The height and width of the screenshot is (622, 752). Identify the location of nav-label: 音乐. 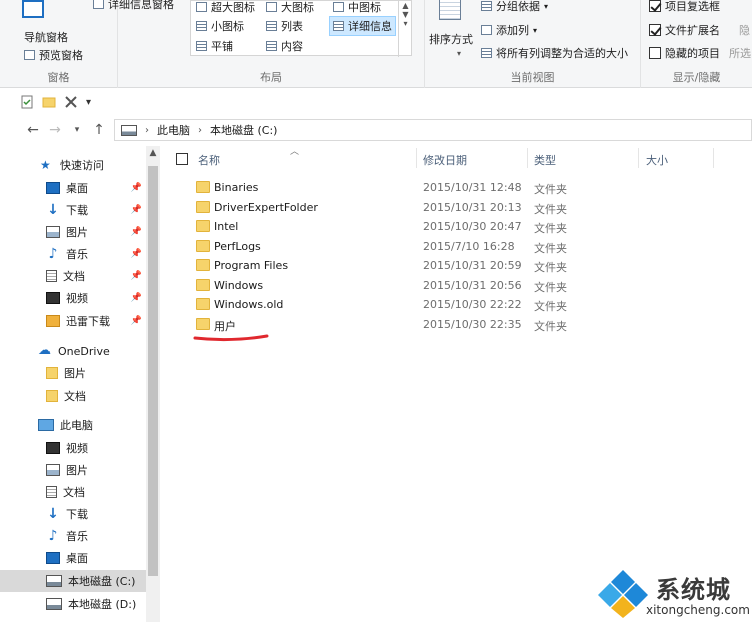
(77, 536).